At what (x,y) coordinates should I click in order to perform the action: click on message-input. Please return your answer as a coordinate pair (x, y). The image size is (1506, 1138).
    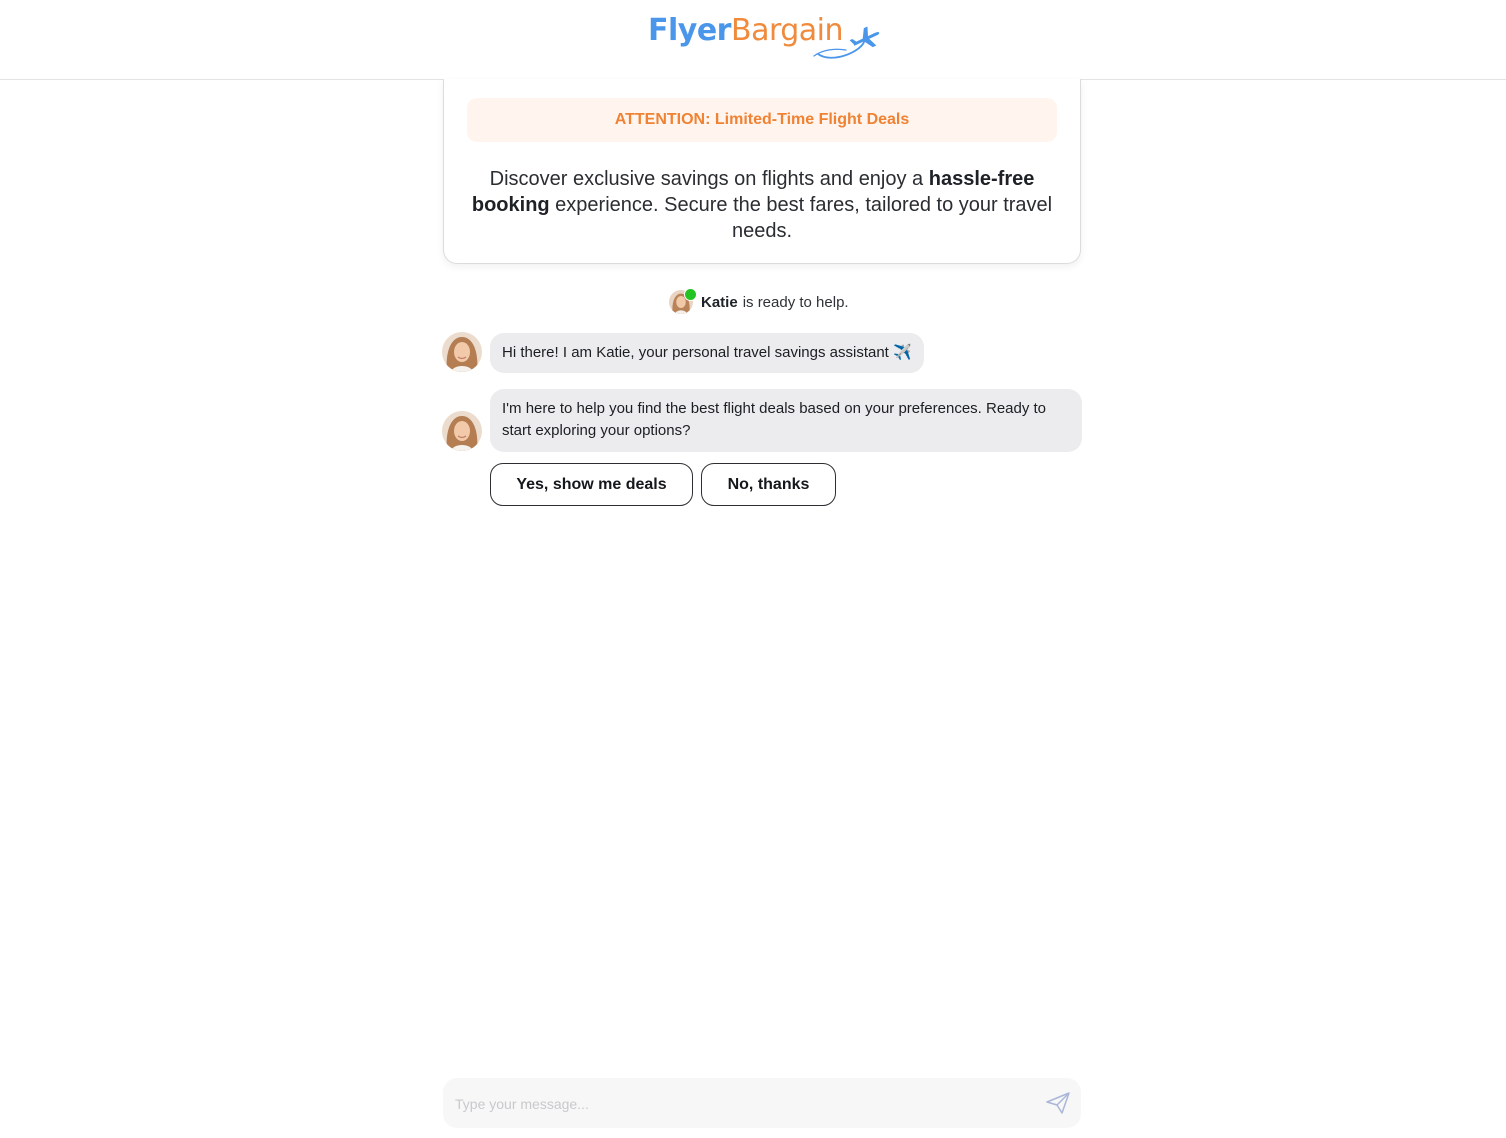
    Looking at the image, I should click on (745, 1104).